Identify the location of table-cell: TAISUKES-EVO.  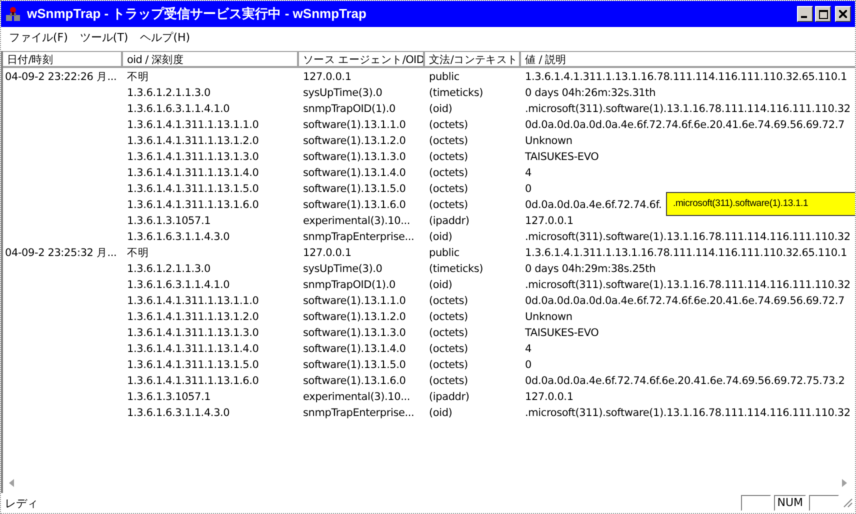
(562, 333).